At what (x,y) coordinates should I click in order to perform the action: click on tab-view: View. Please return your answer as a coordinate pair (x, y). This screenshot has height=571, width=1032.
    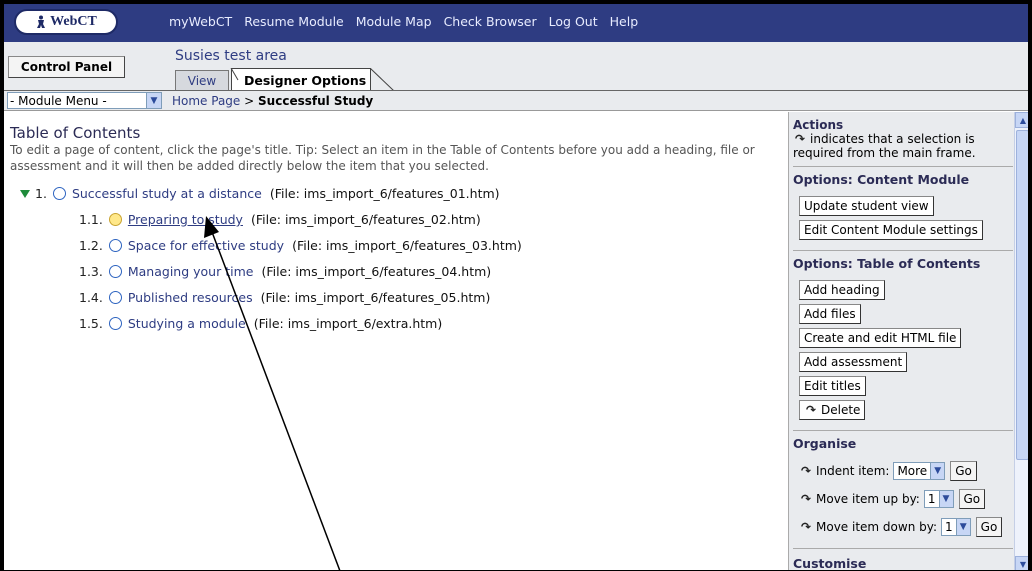
    Looking at the image, I should click on (202, 80).